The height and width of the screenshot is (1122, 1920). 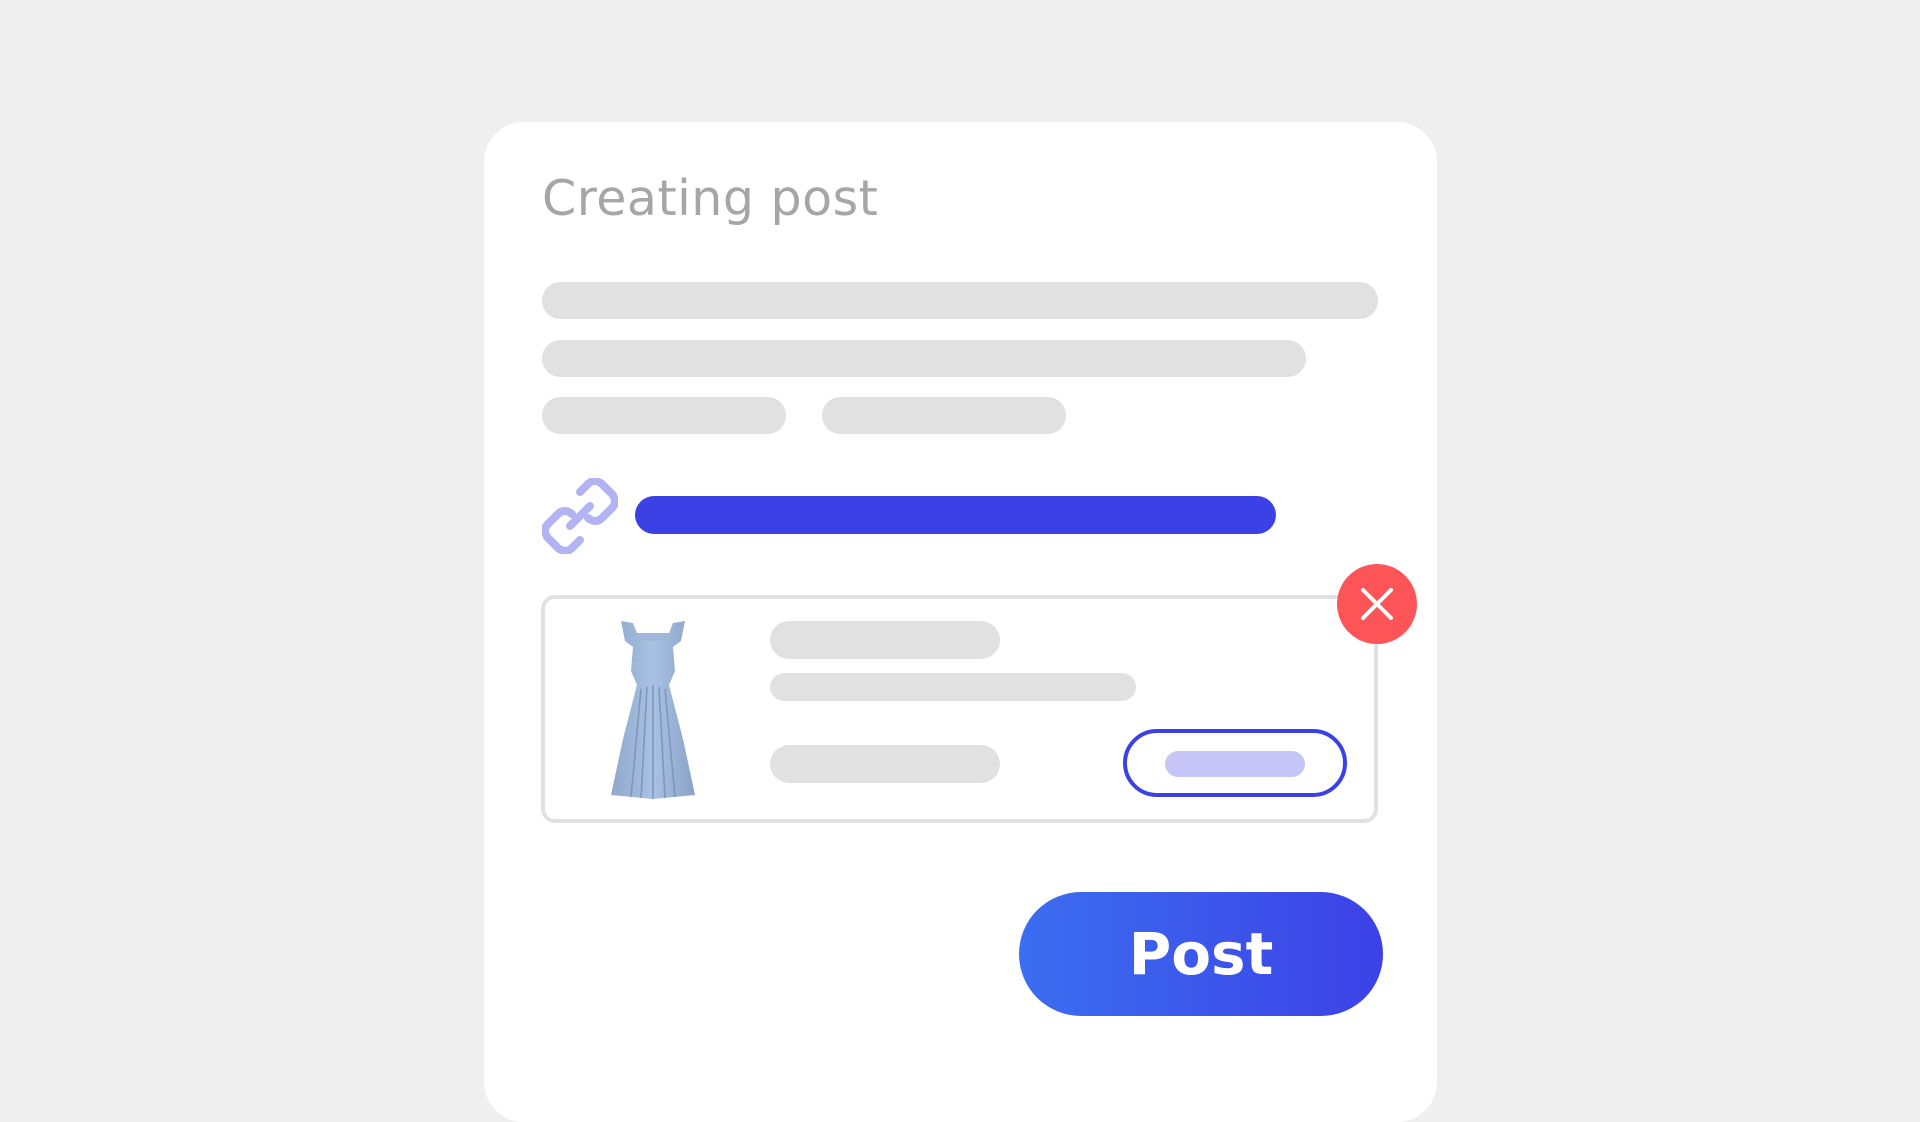 What do you see at coordinates (885, 640) in the screenshot?
I see `product-title-placeholder` at bounding box center [885, 640].